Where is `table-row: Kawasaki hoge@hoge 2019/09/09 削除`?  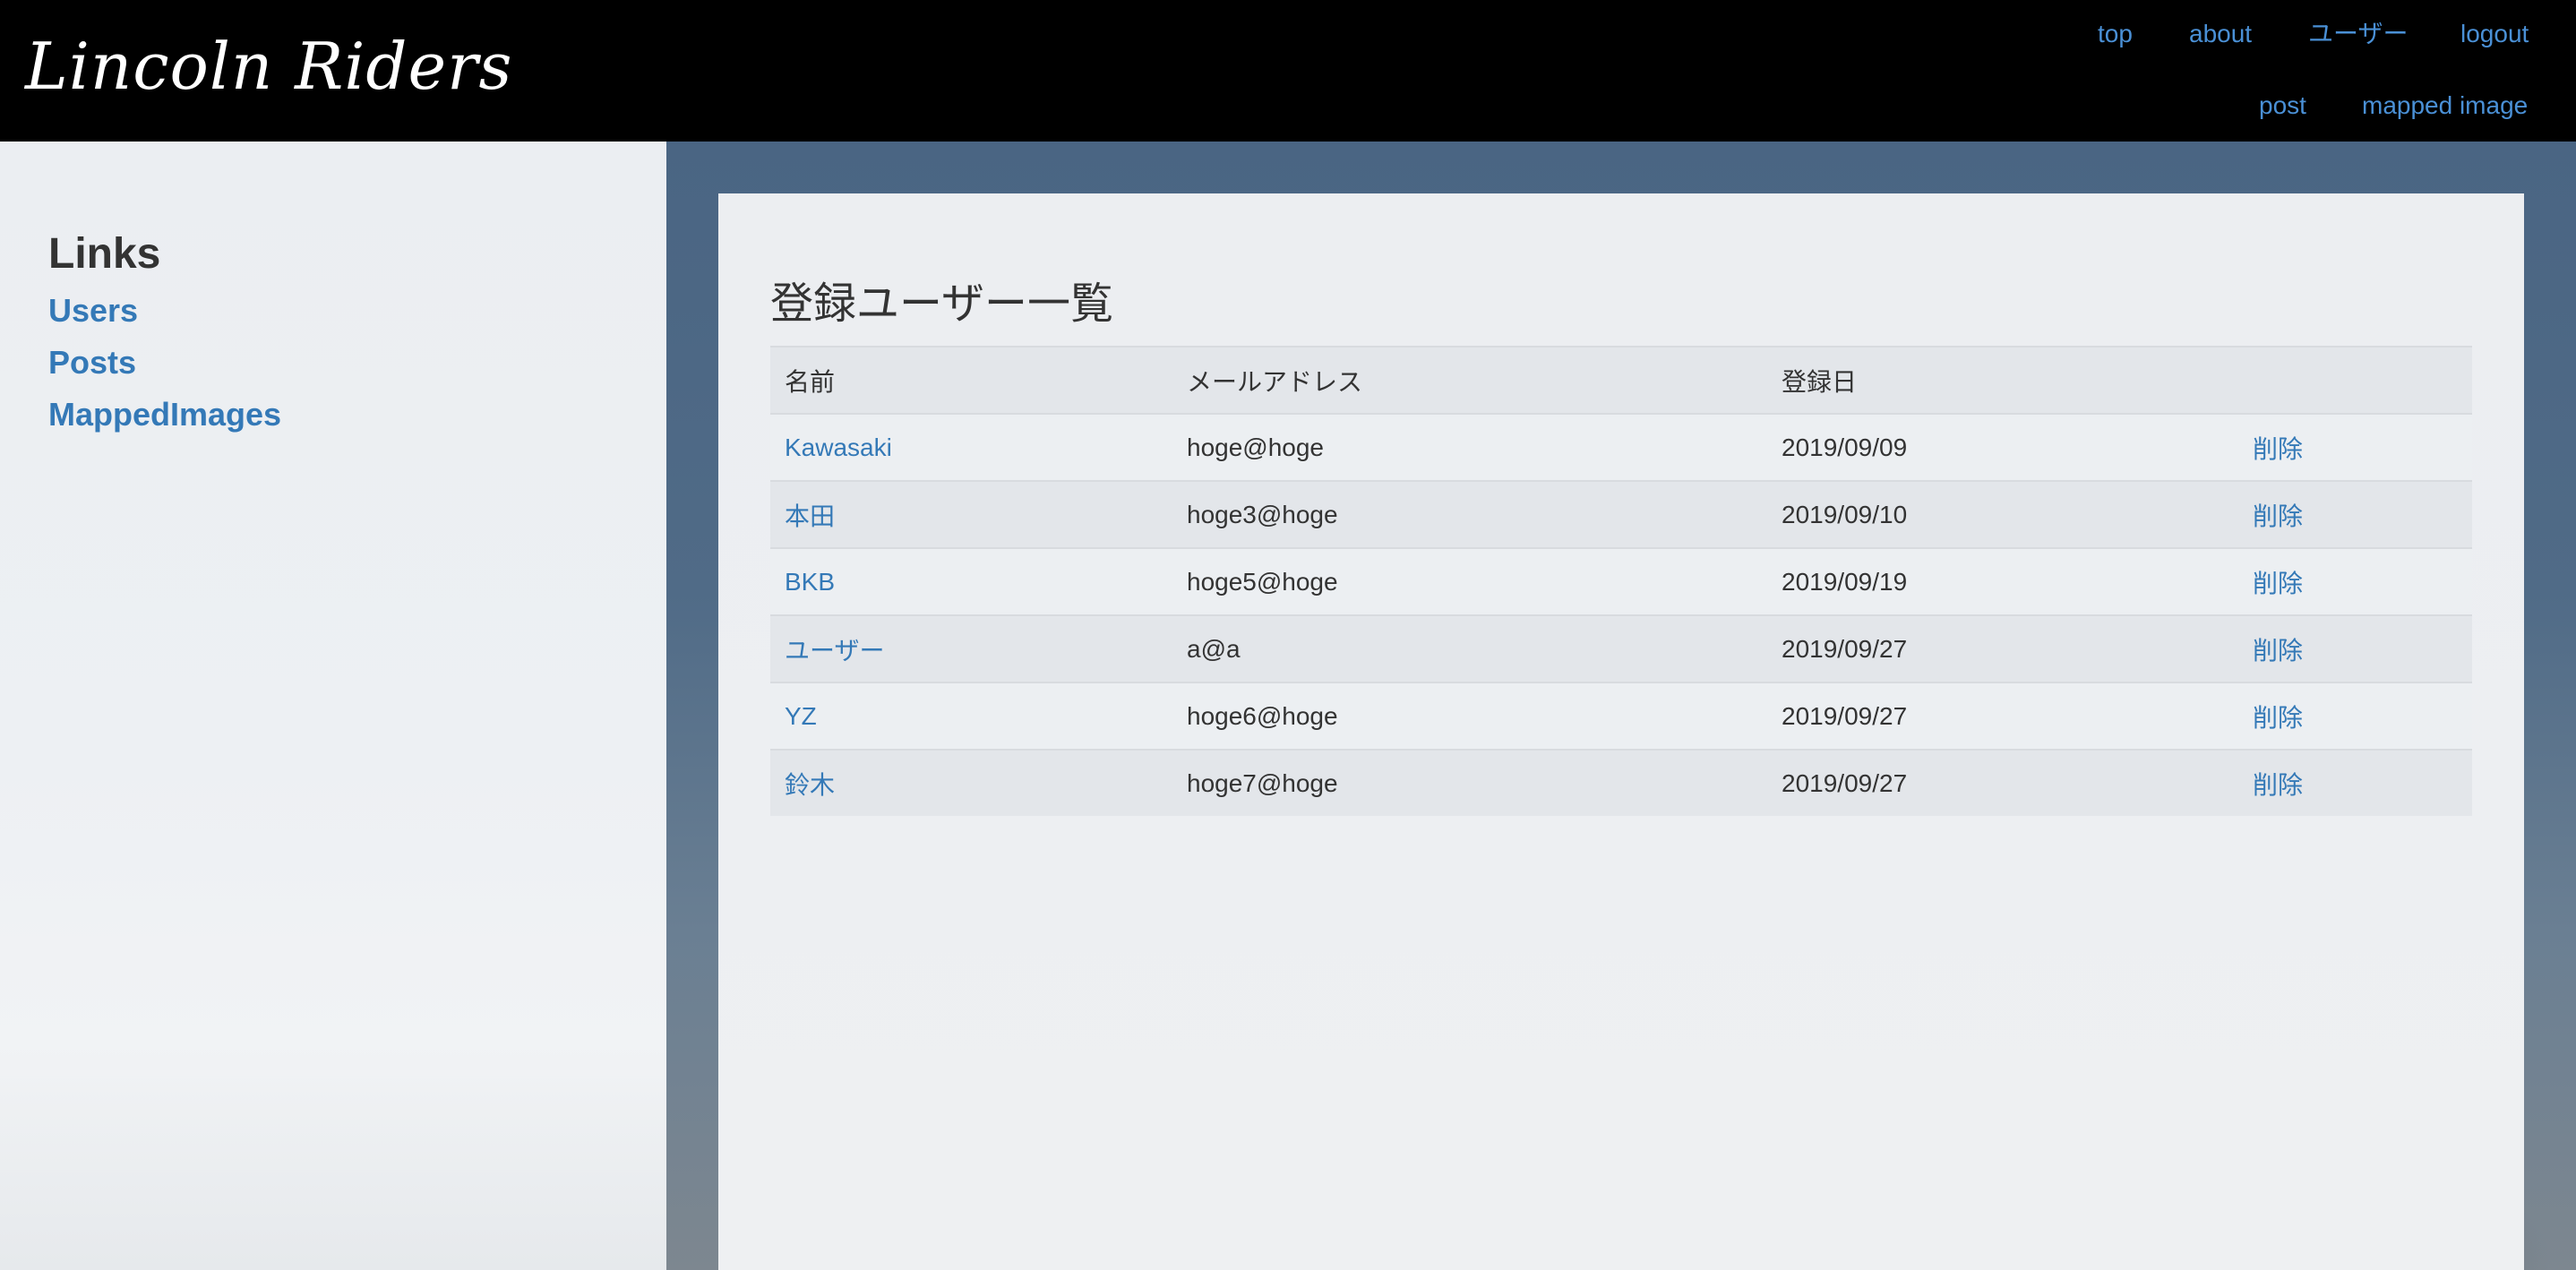 table-row: Kawasaki hoge@hoge 2019/09/09 削除 is located at coordinates (1621, 447).